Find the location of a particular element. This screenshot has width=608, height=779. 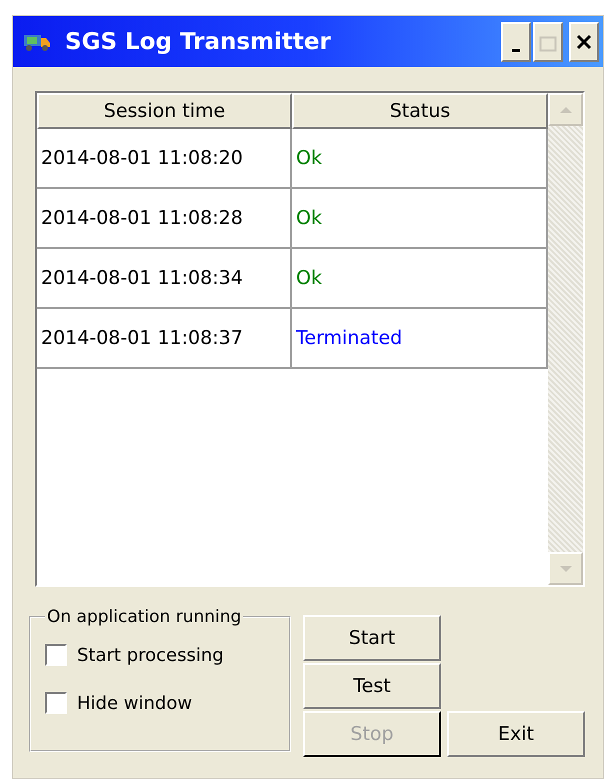

maximize-button is located at coordinates (548, 42).